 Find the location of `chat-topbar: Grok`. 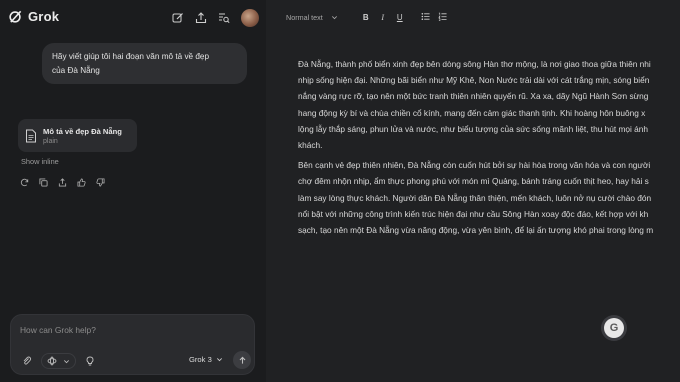

chat-topbar: Grok is located at coordinates (133, 17).